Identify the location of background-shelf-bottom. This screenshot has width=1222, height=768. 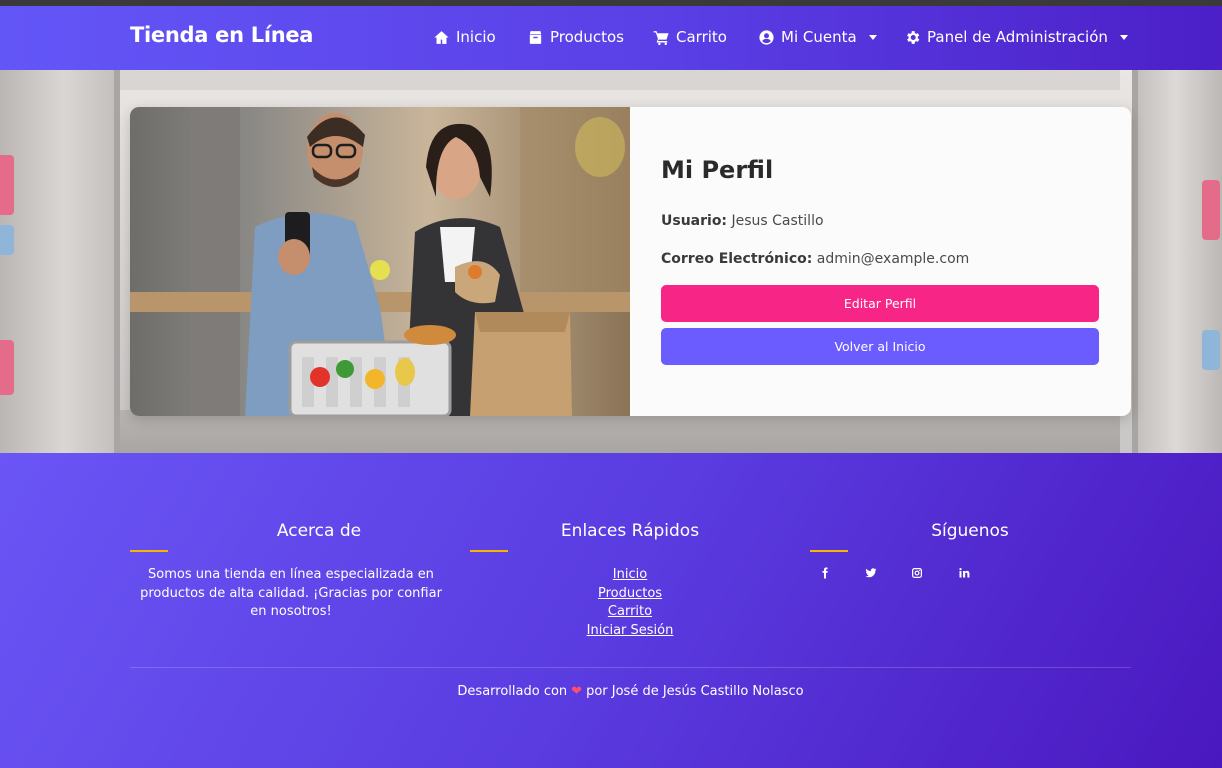
(620, 431).